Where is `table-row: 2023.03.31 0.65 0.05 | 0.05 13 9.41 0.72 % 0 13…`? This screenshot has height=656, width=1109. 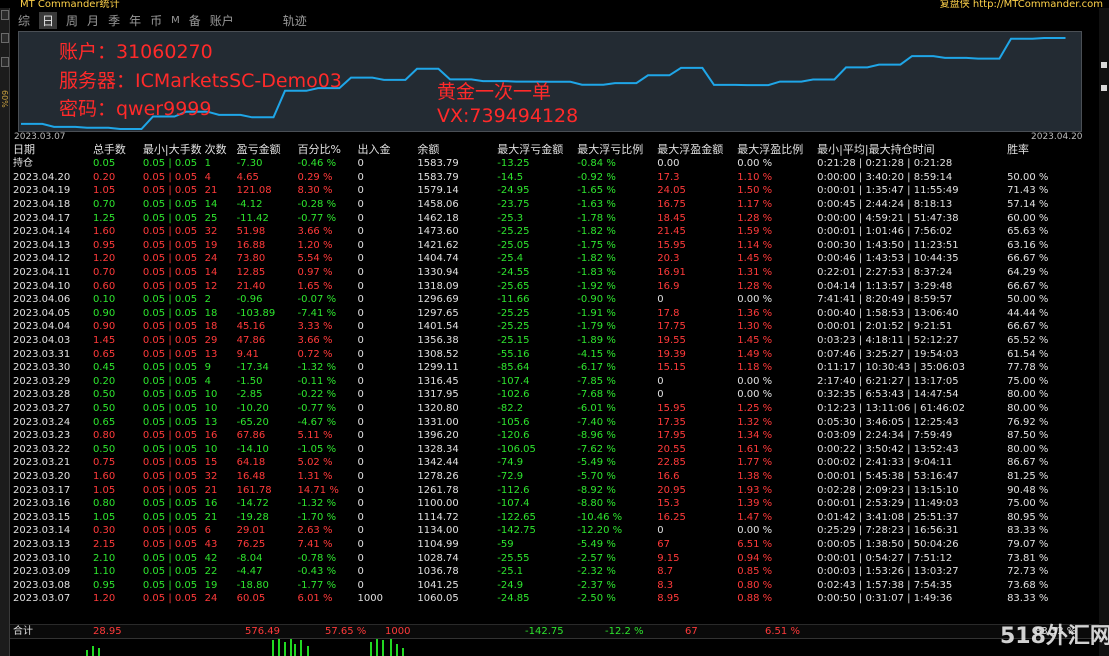 table-row: 2023.03.31 0.65 0.05 | 0.05 13 9.41 0.72 % 0 13… is located at coordinates (554, 354).